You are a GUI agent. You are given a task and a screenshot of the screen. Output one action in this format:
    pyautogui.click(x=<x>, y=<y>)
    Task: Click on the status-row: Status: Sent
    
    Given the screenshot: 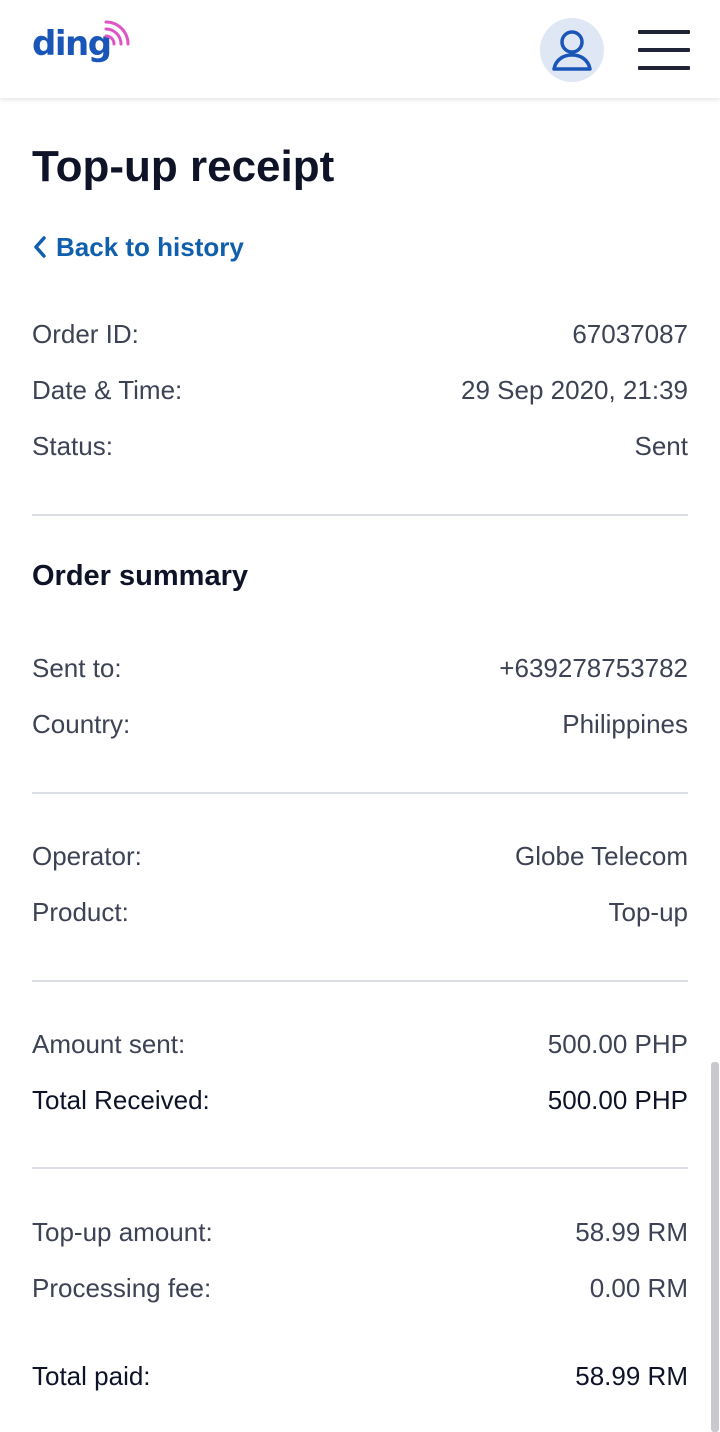 What is the action you would take?
    pyautogui.click(x=360, y=446)
    